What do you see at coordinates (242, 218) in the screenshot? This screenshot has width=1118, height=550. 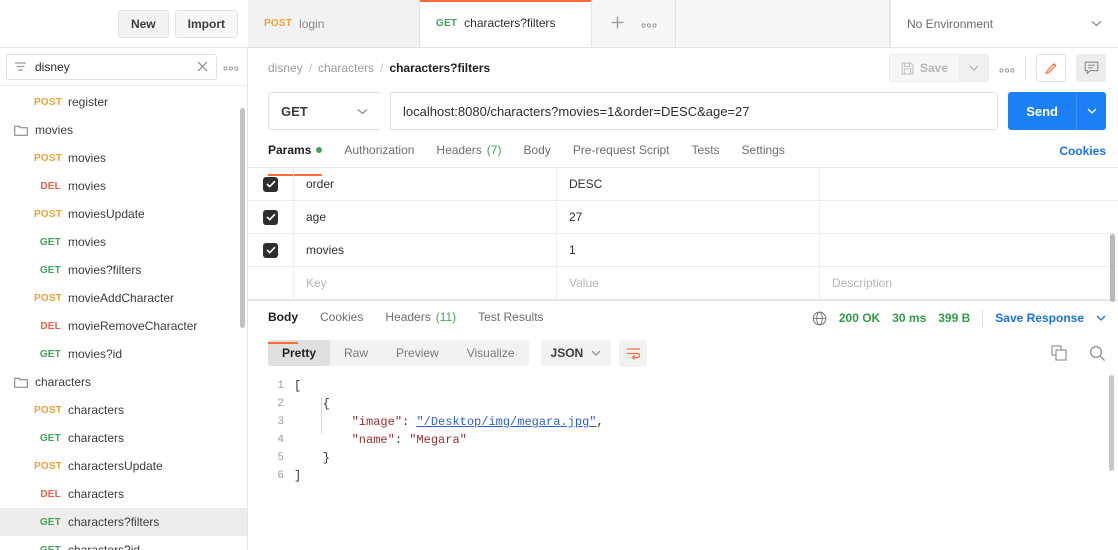 I see `sidebar-scrollbar` at bounding box center [242, 218].